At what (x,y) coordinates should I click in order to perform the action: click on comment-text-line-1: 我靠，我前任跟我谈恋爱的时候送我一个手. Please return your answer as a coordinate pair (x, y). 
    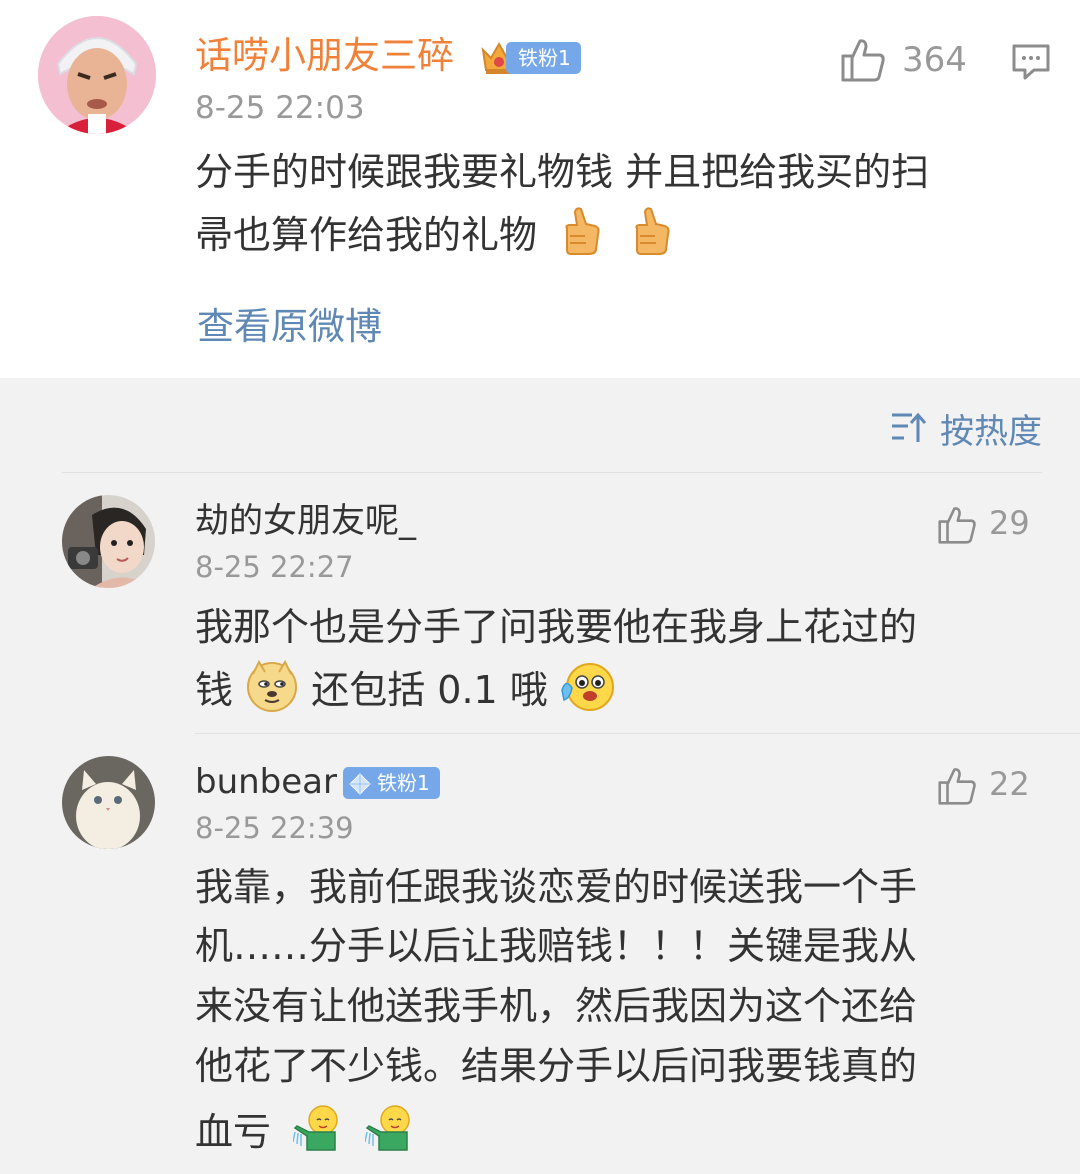
    Looking at the image, I should click on (556, 887).